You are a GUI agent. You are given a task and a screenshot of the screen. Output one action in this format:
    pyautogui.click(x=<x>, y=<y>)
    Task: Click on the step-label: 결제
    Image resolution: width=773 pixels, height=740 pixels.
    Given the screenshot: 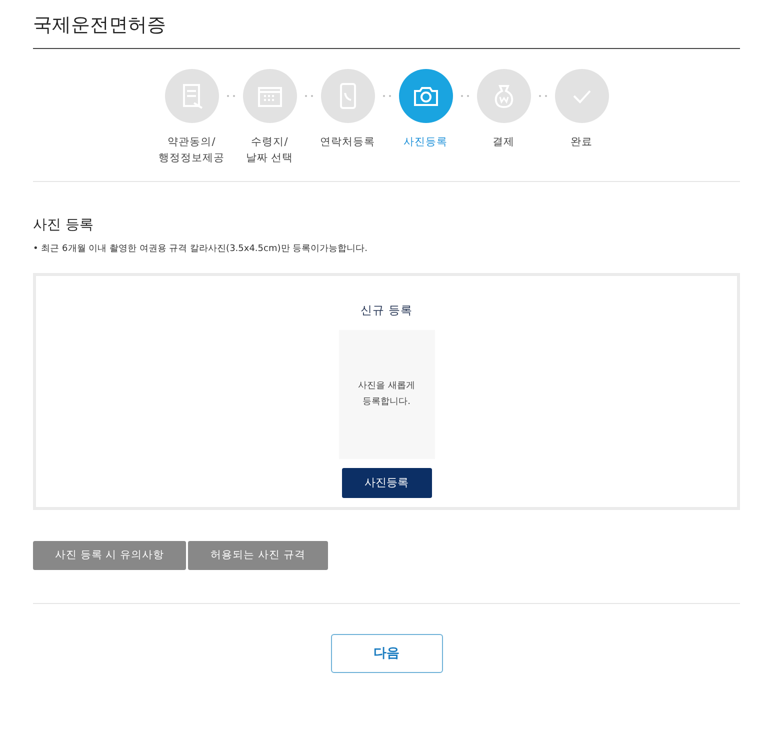 What is the action you would take?
    pyautogui.click(x=503, y=142)
    